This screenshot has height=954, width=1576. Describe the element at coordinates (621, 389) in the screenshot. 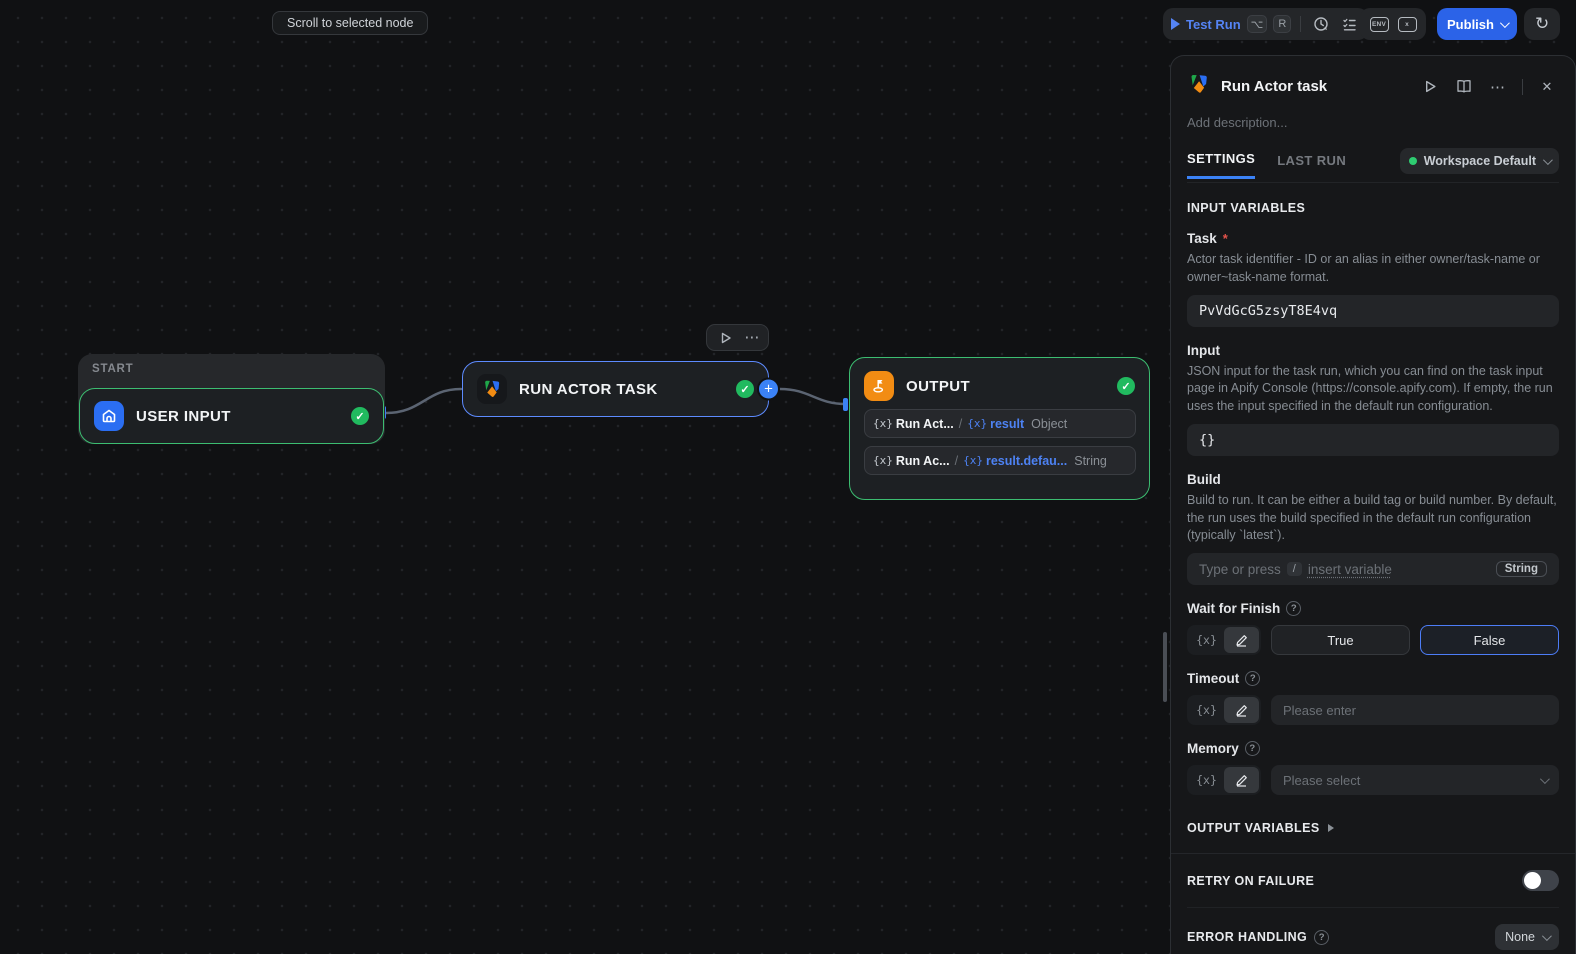

I see `node-run-actor-task: RUN ACTOR TASK` at that location.